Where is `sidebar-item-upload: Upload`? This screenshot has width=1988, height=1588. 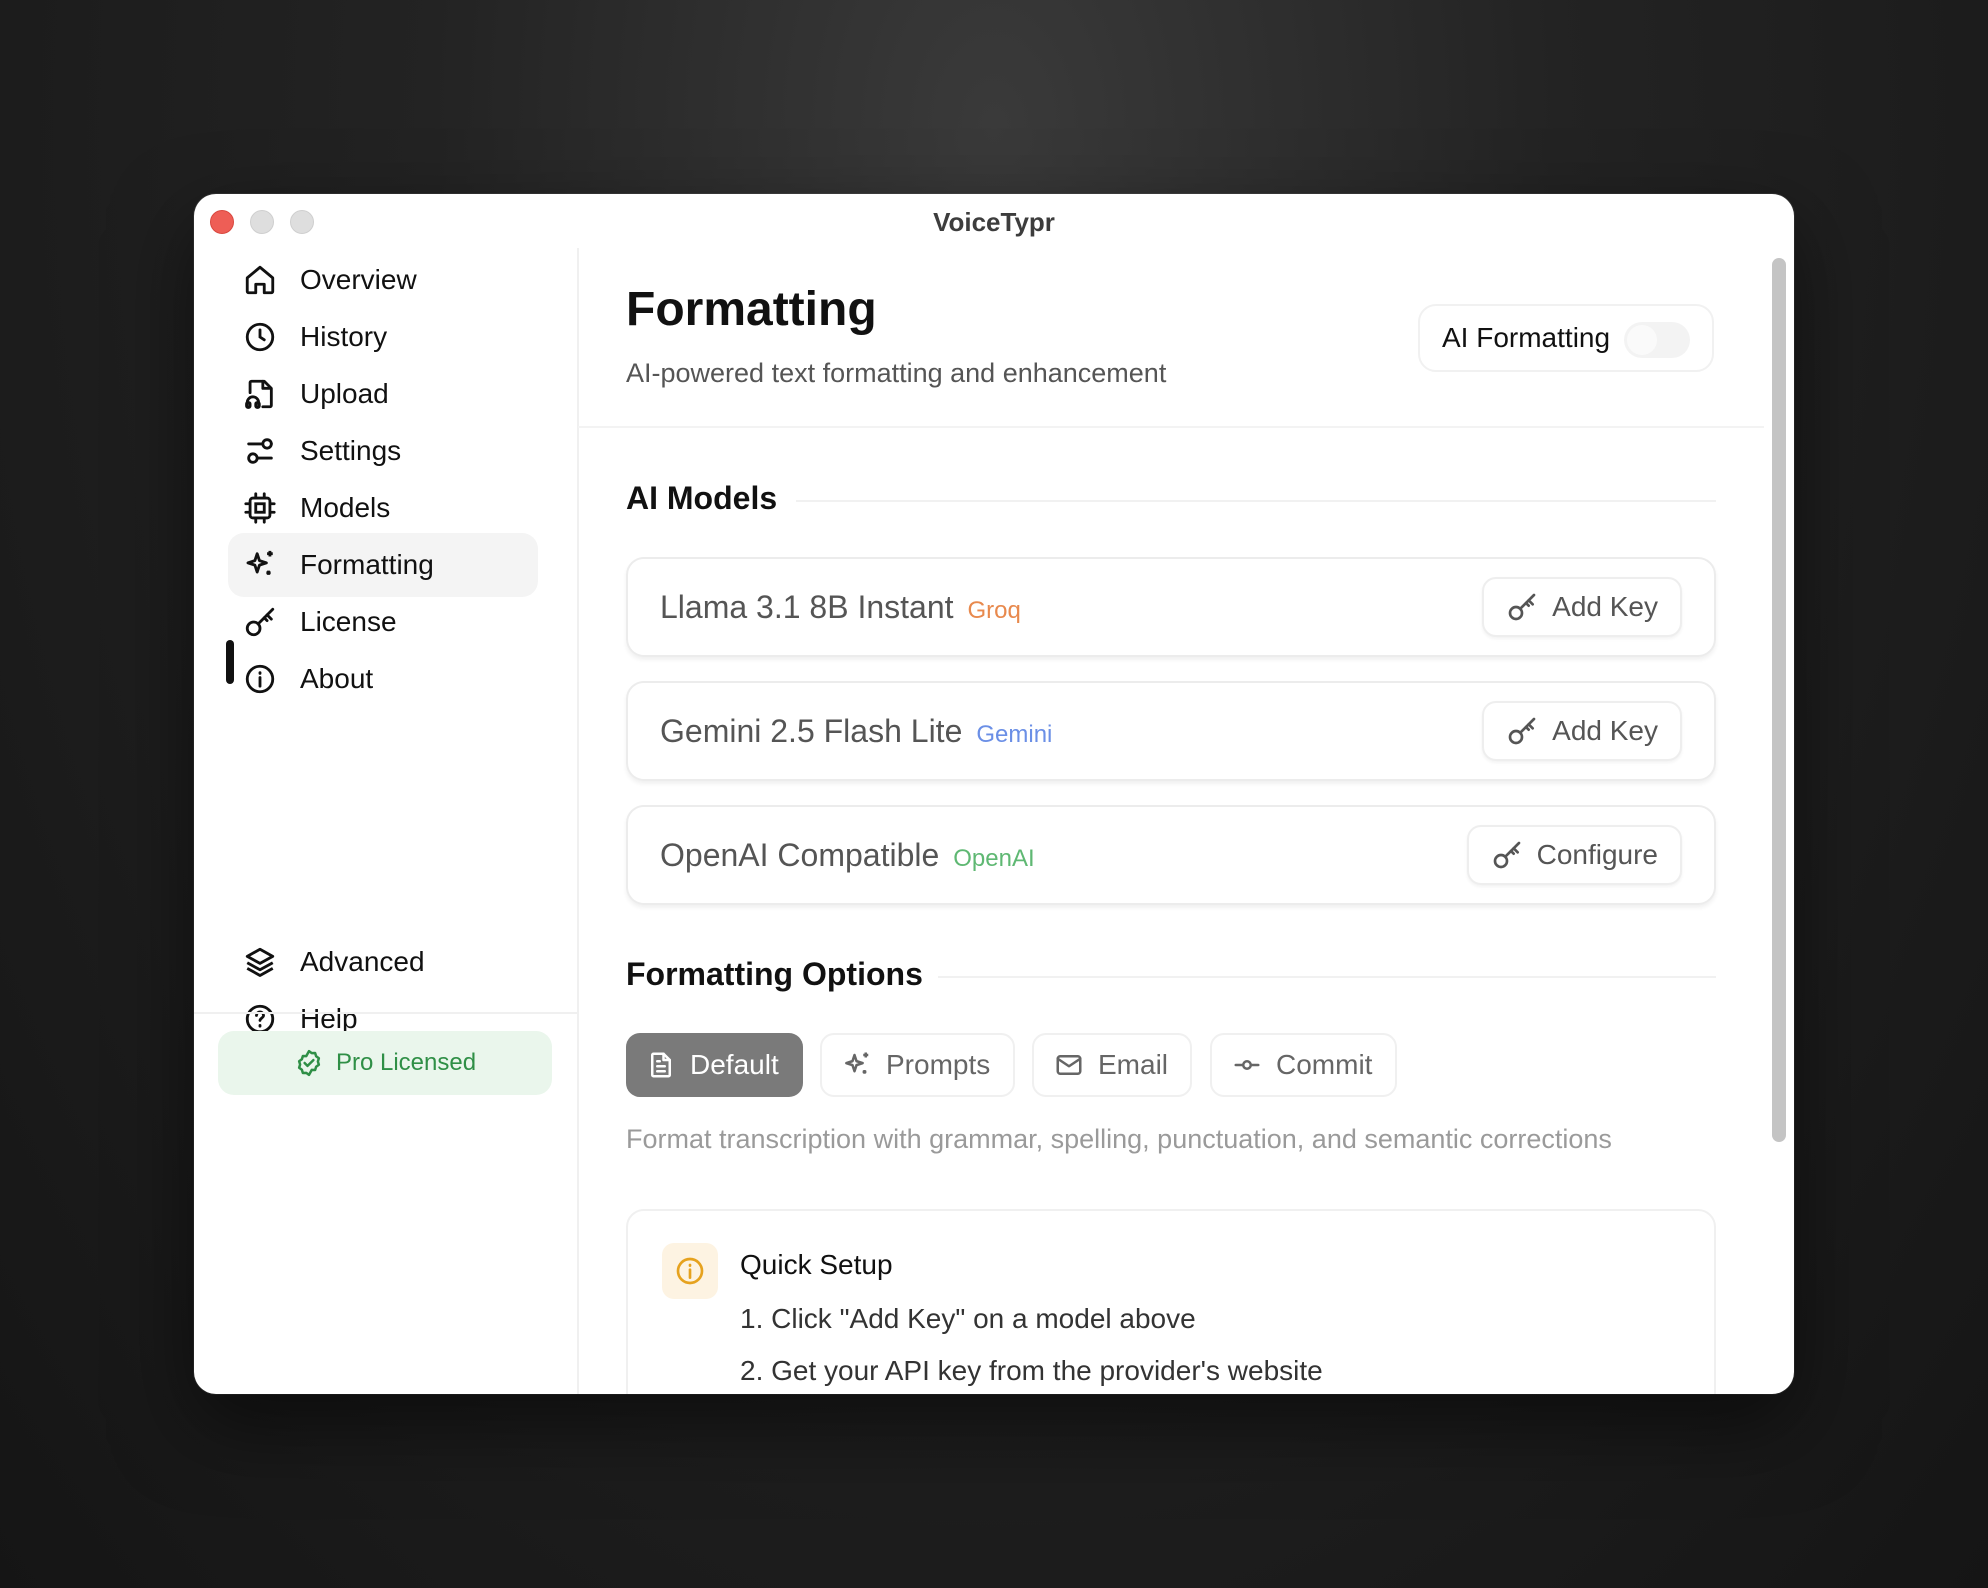 sidebar-item-upload: Upload is located at coordinates (383, 394).